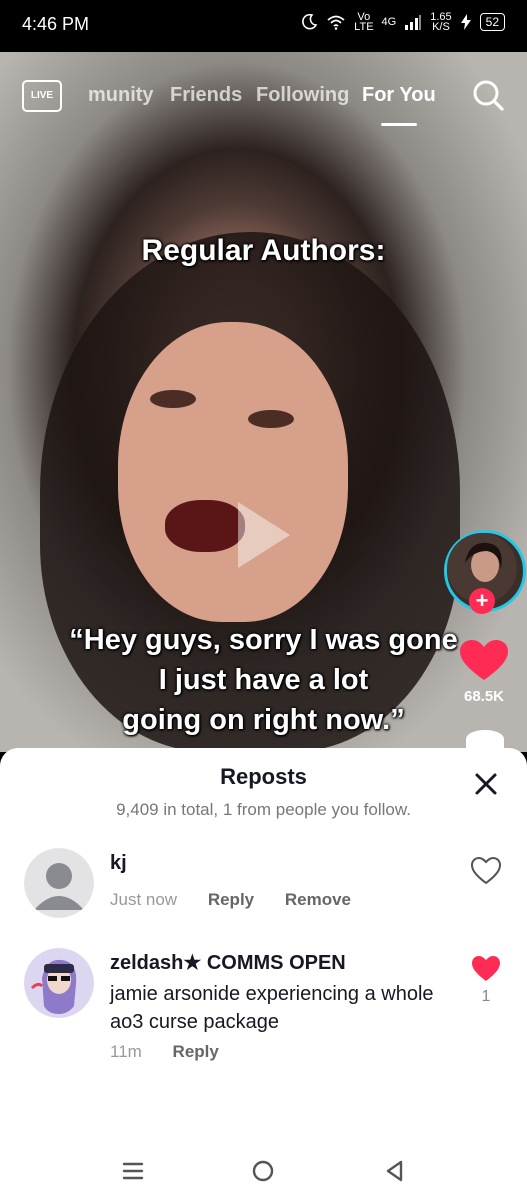 This screenshot has height=1200, width=527. Describe the element at coordinates (484, 696) in the screenshot. I see `like-count: 68.5K` at that location.